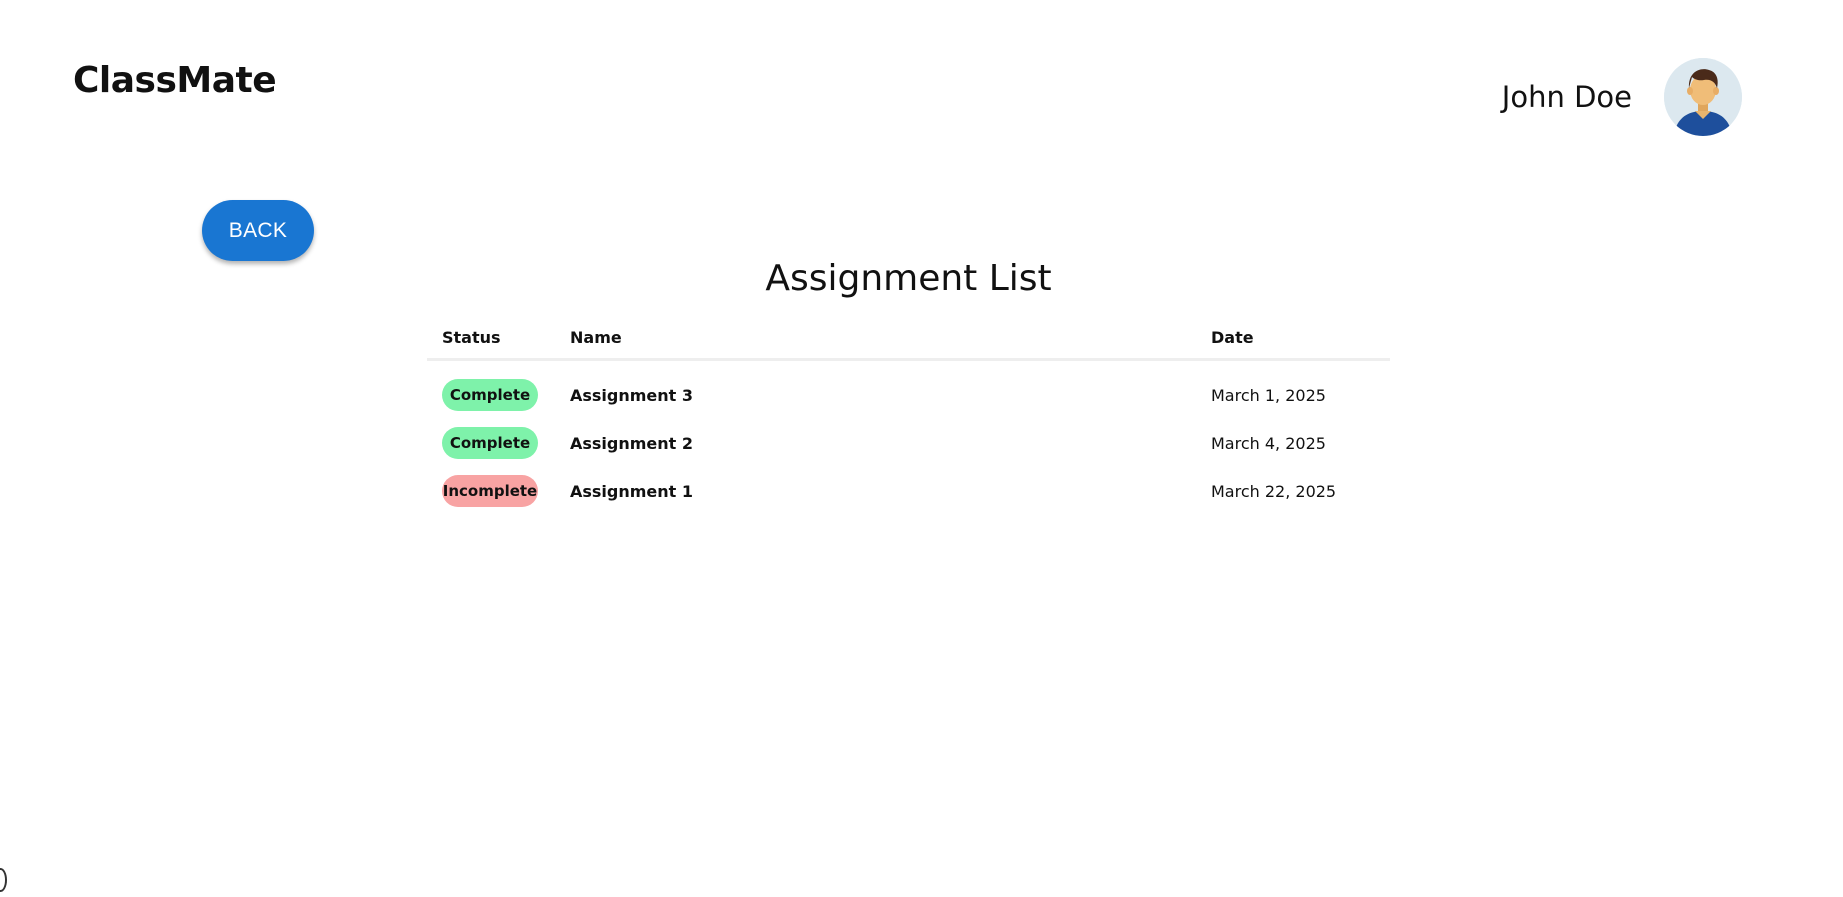  What do you see at coordinates (875, 443) in the screenshot?
I see `assignment-name: Assignment 2` at bounding box center [875, 443].